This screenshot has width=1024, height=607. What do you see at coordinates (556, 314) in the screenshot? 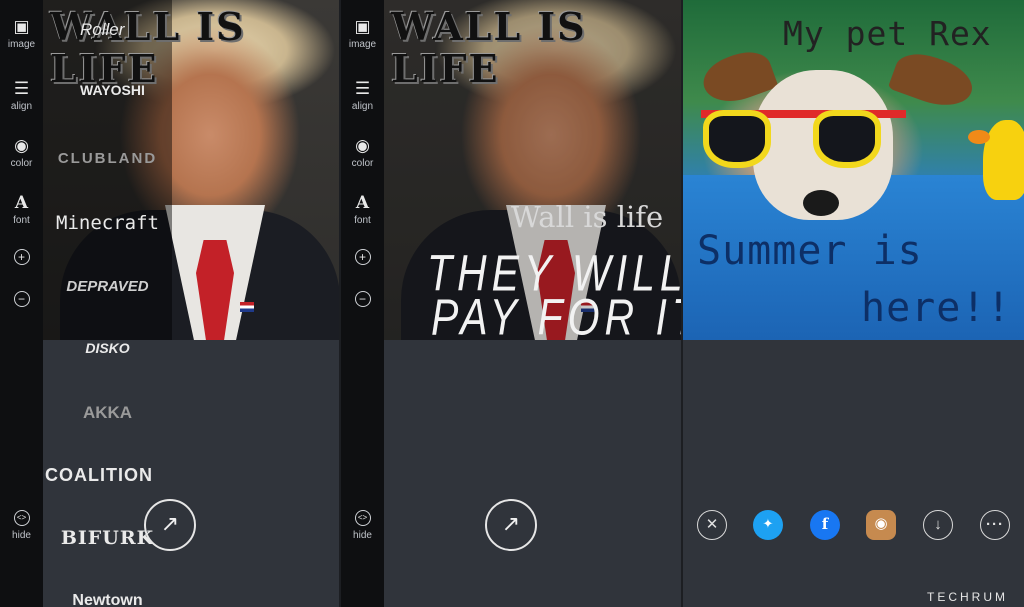
I see `caption-line-2: PAY FOR IT` at bounding box center [556, 314].